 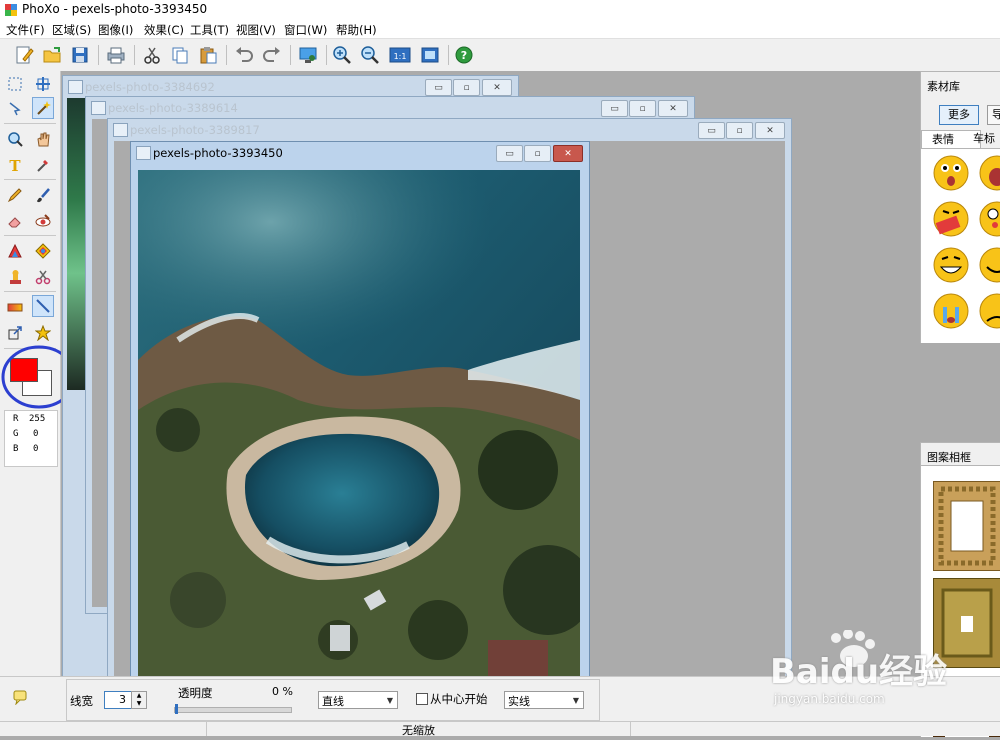 What do you see at coordinates (139, 700) in the screenshot?
I see `line-width-spinner: ▲ ▼` at bounding box center [139, 700].